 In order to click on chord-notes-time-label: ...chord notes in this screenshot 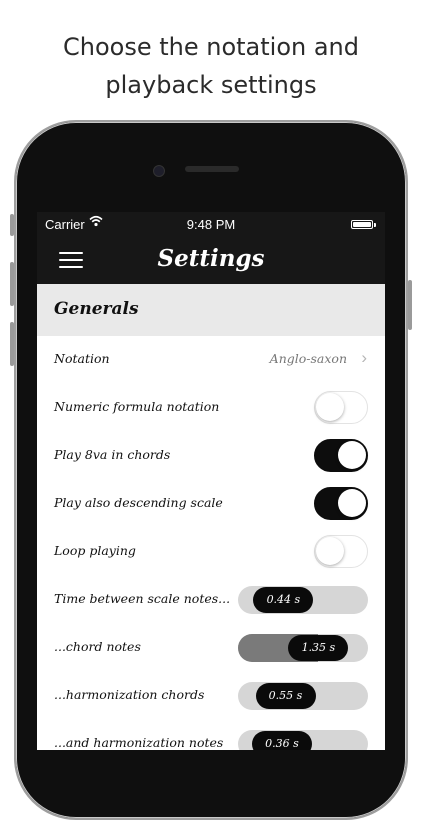, I will do `click(97, 646)`.